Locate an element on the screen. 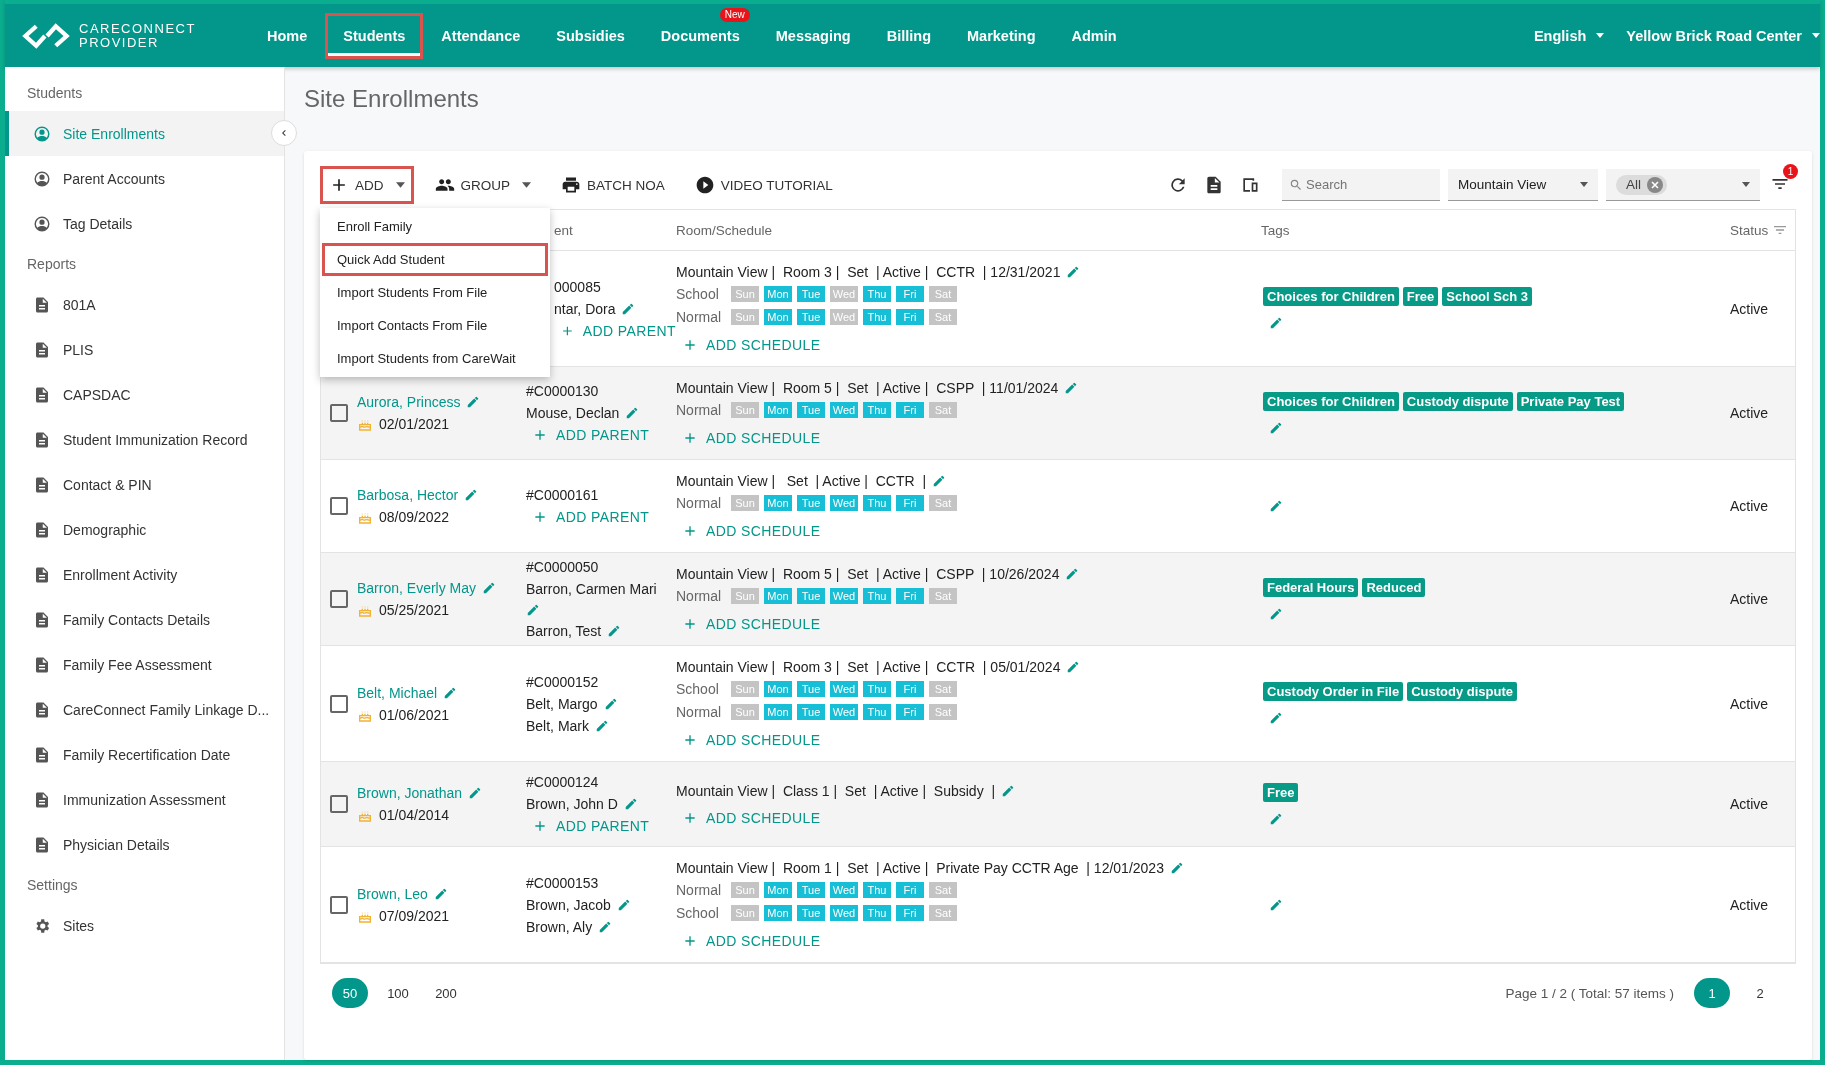  sidebar-item: Physician Details is located at coordinates (144, 844).